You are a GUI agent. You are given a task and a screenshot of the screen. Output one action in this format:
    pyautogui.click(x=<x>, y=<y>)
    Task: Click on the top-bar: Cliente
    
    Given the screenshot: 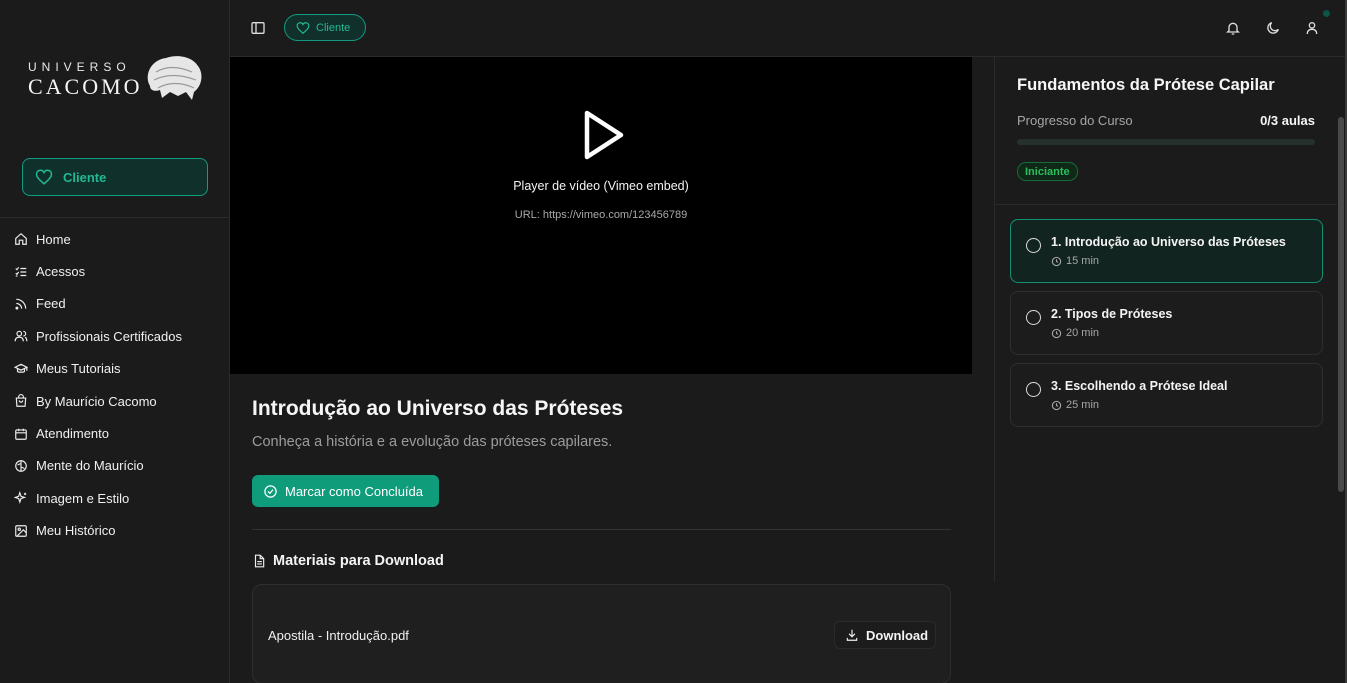 What is the action you would take?
    pyautogui.click(x=788, y=28)
    